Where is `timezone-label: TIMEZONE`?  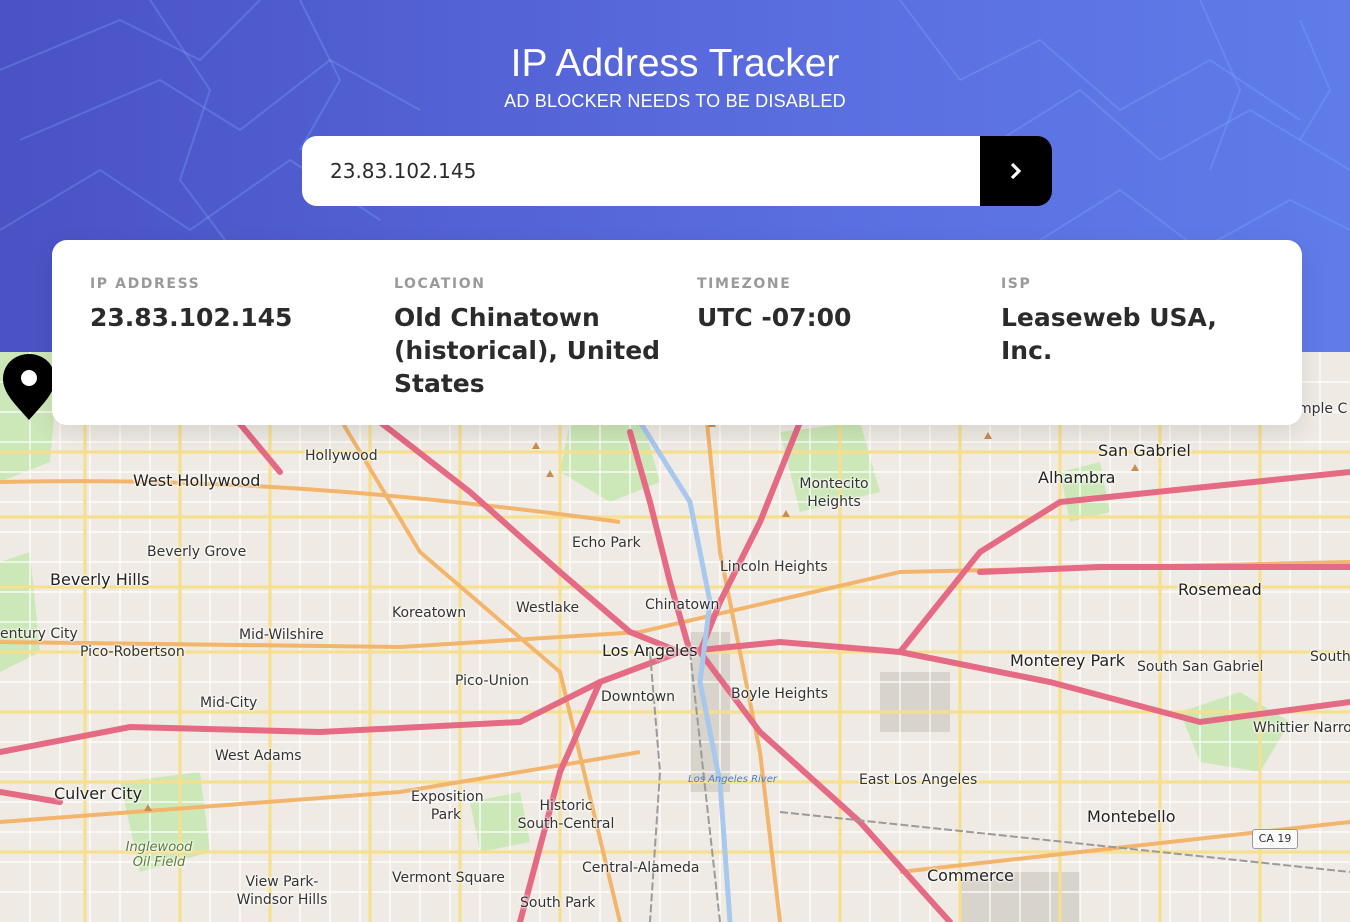 timezone-label: TIMEZONE is located at coordinates (744, 284).